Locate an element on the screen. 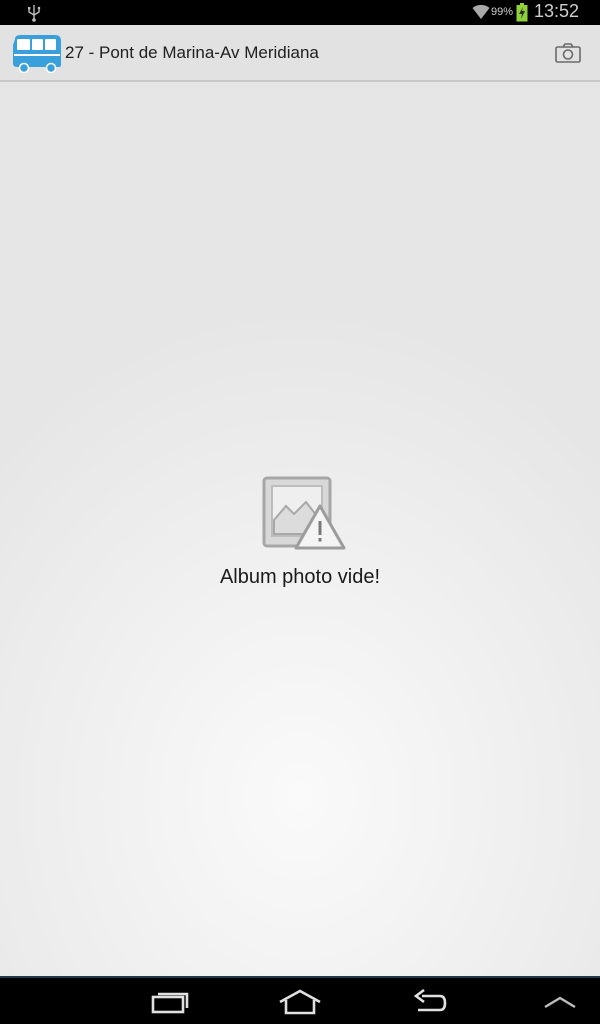 The height and width of the screenshot is (1024, 600). page-title: 27 - Pont de Marina-Av Meridiana is located at coordinates (192, 52).